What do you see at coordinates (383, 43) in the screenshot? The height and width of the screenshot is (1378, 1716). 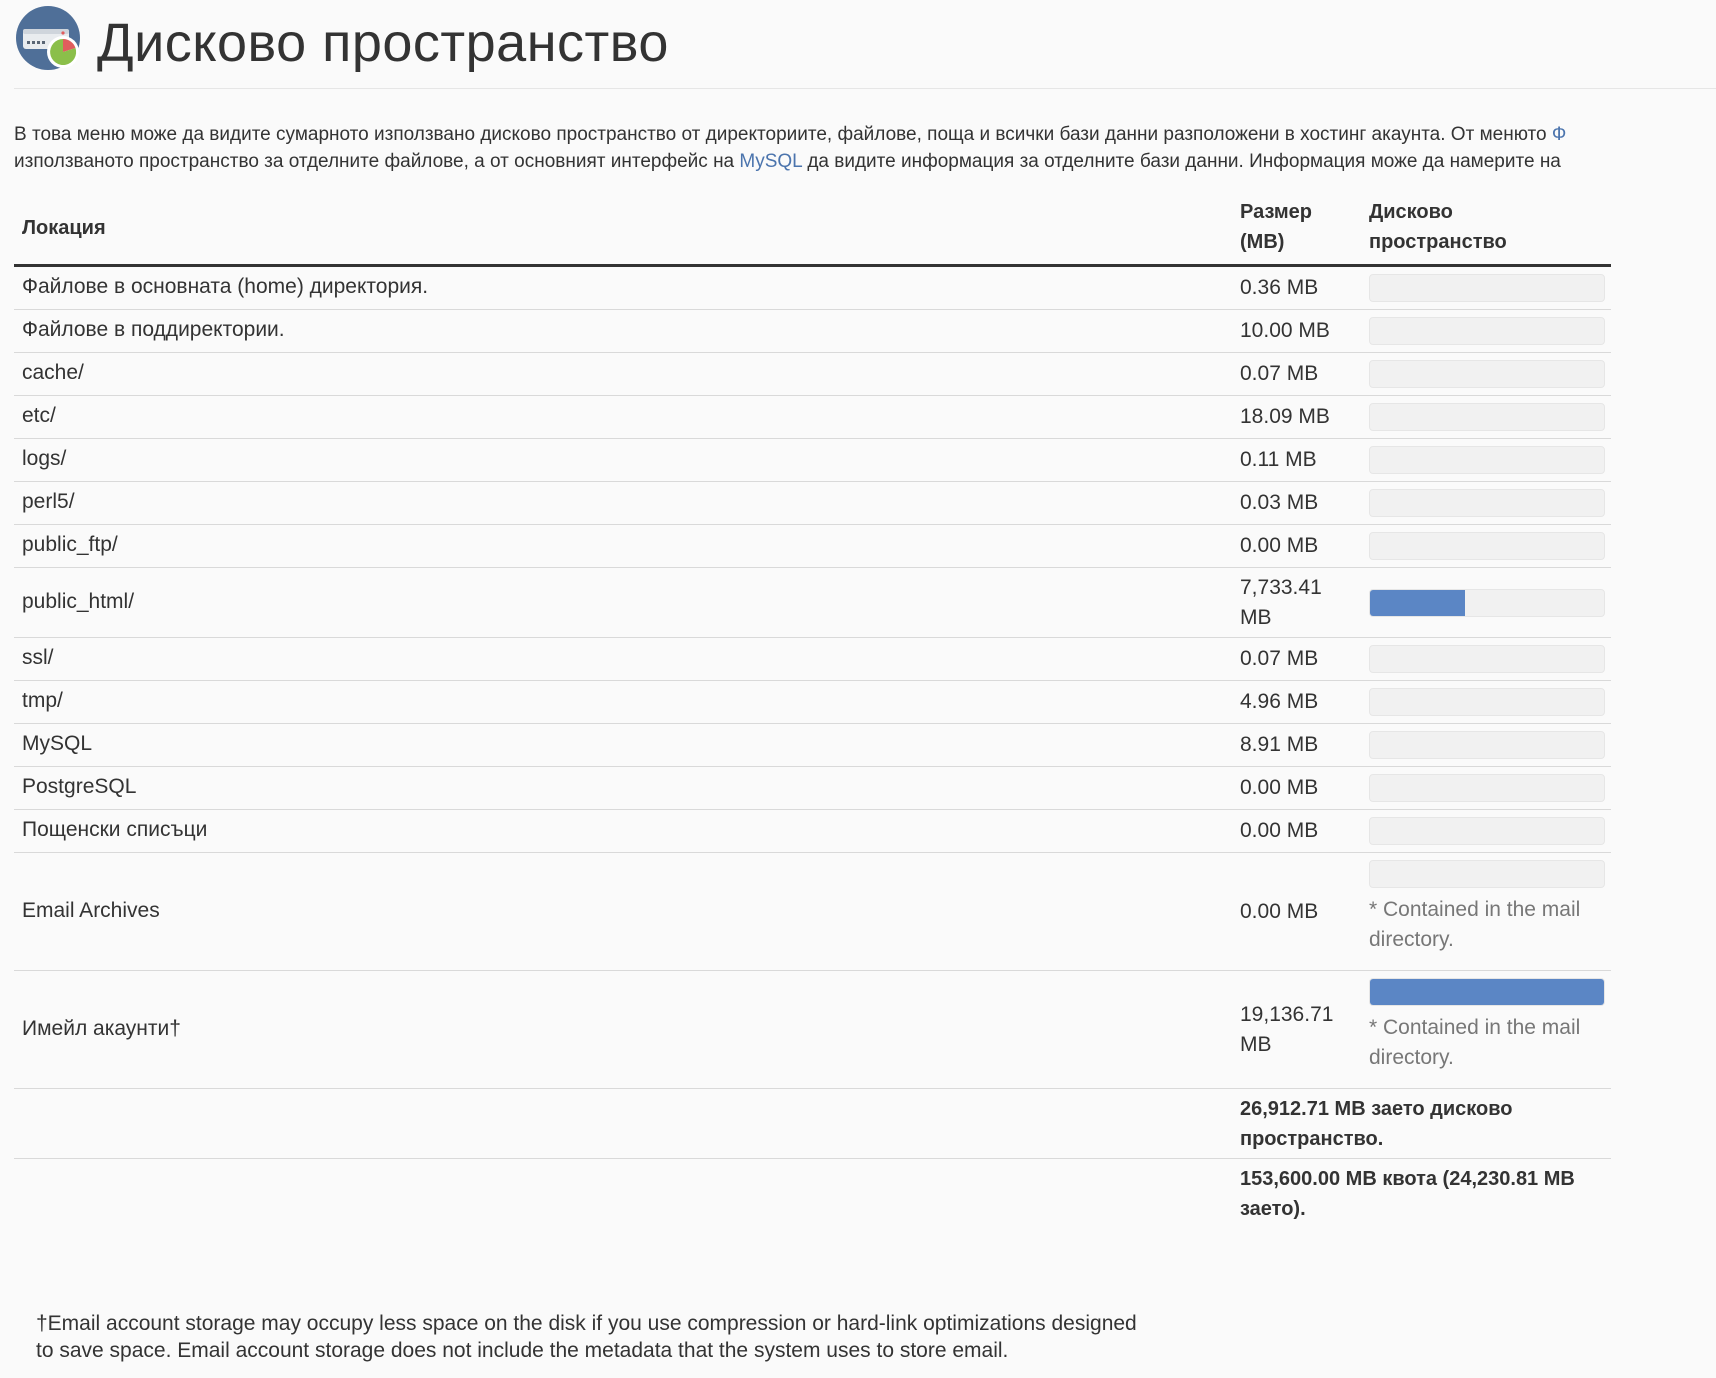 I see `page-title: Дисково пространство` at bounding box center [383, 43].